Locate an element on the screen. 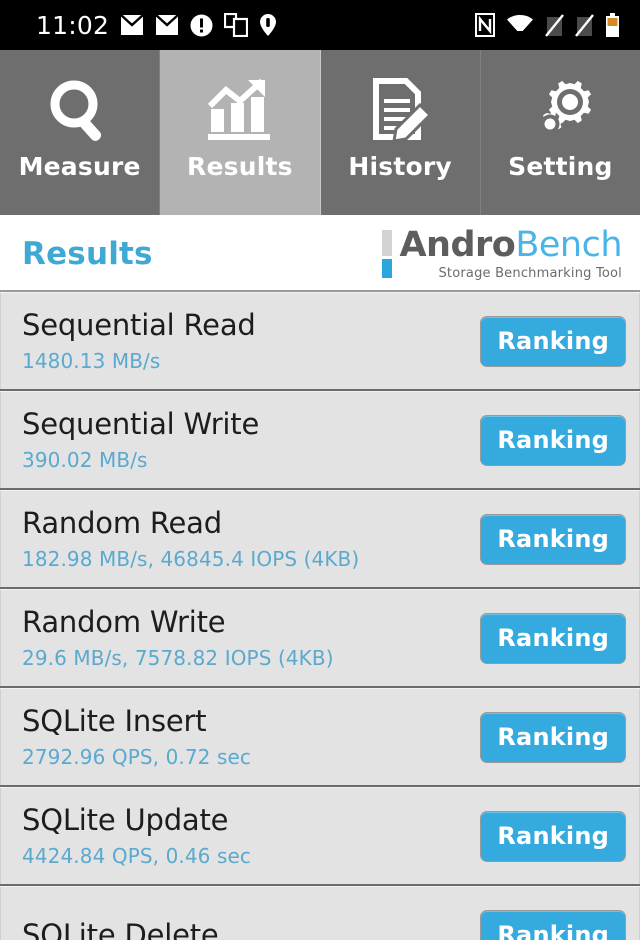 This screenshot has width=640, height=940. tab-label: Results is located at coordinates (240, 166).